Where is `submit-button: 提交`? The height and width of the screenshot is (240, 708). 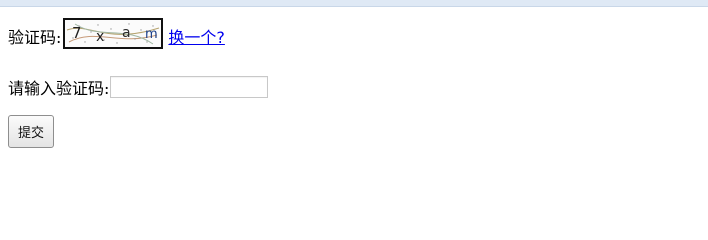 submit-button: 提交 is located at coordinates (31, 131).